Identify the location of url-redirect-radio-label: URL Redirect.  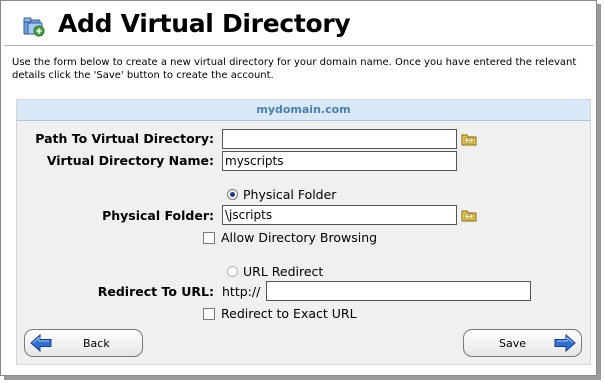
(283, 271).